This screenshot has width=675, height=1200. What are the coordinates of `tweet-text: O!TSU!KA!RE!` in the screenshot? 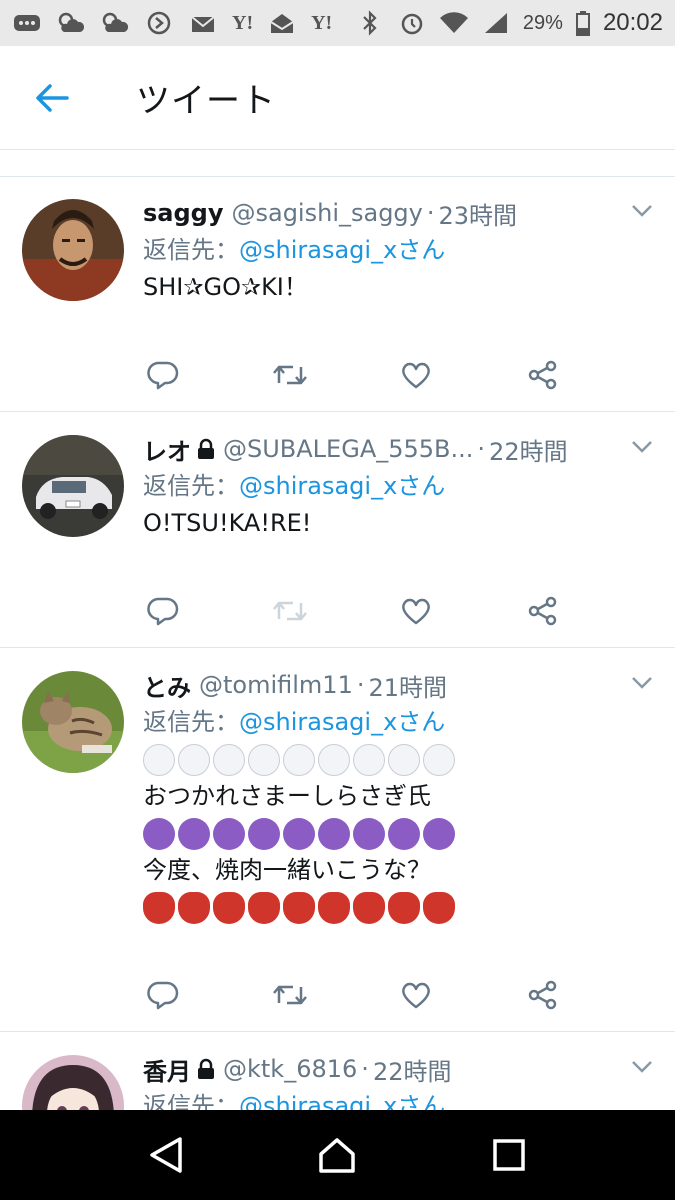 It's located at (227, 523).